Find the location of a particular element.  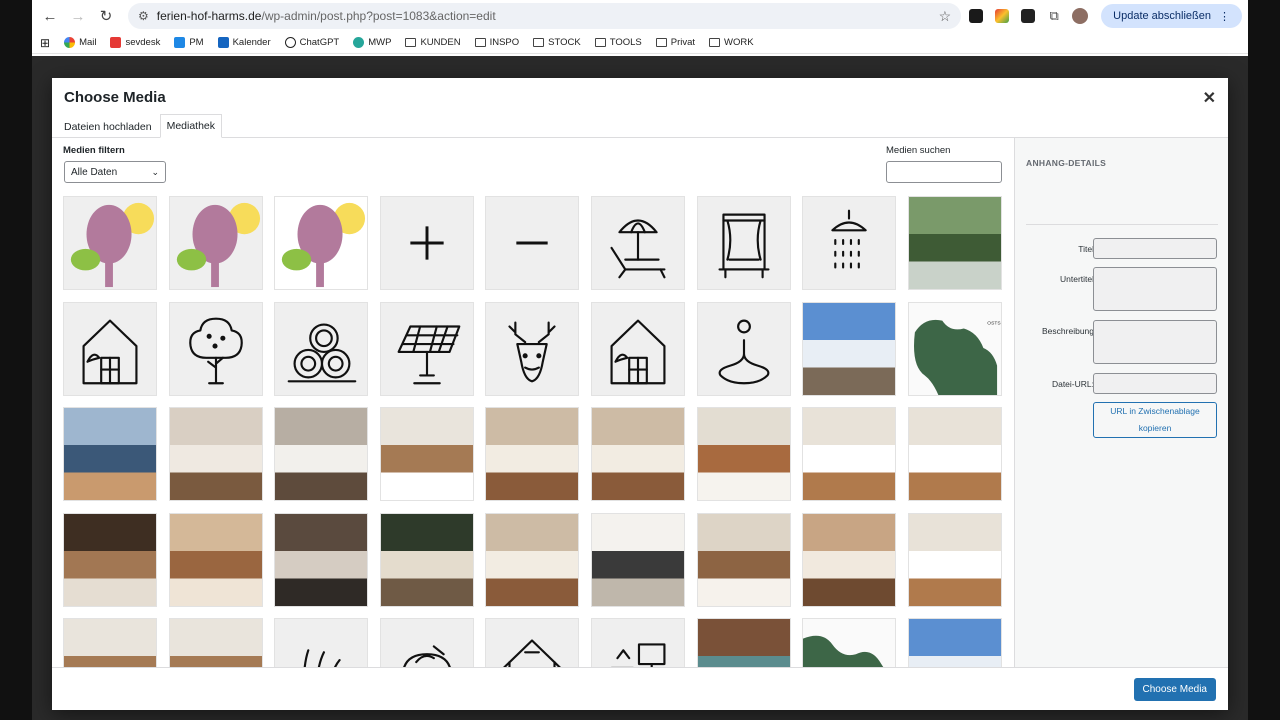

update-button: Update abschließen ⋮ is located at coordinates (1171, 16).